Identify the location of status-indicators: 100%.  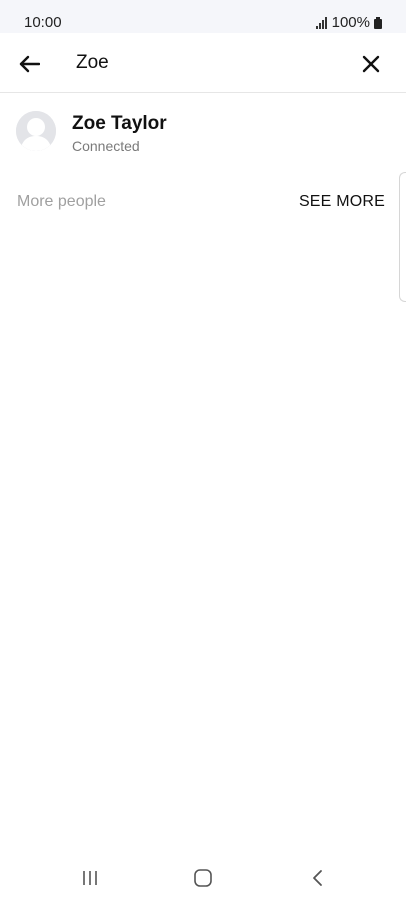
(348, 23).